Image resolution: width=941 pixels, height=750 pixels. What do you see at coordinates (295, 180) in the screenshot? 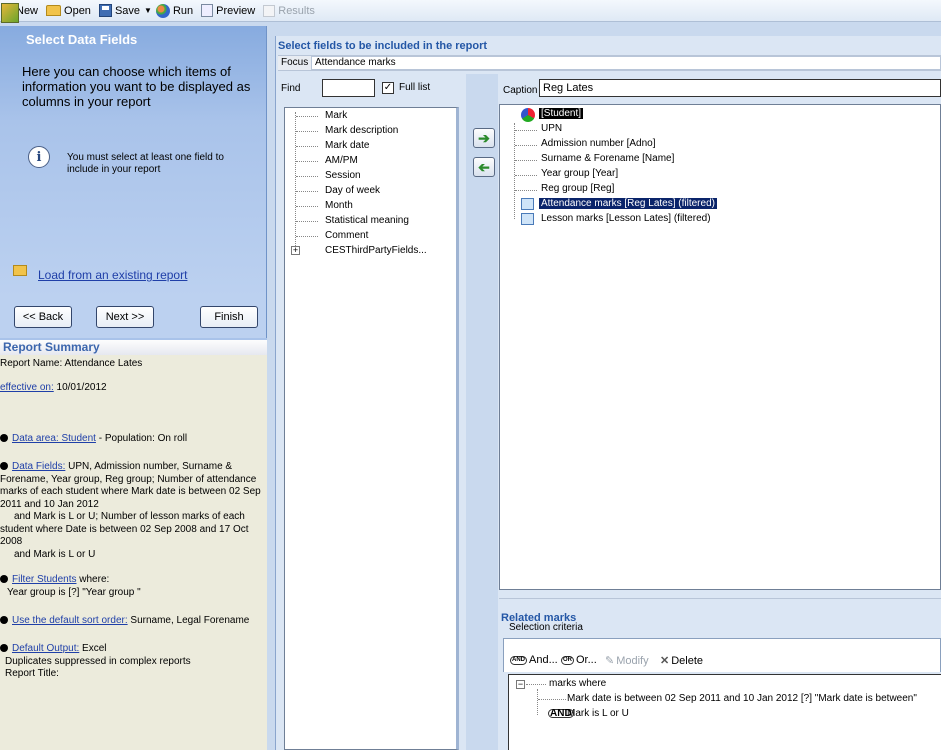
I see `tree-lines` at bounding box center [295, 180].